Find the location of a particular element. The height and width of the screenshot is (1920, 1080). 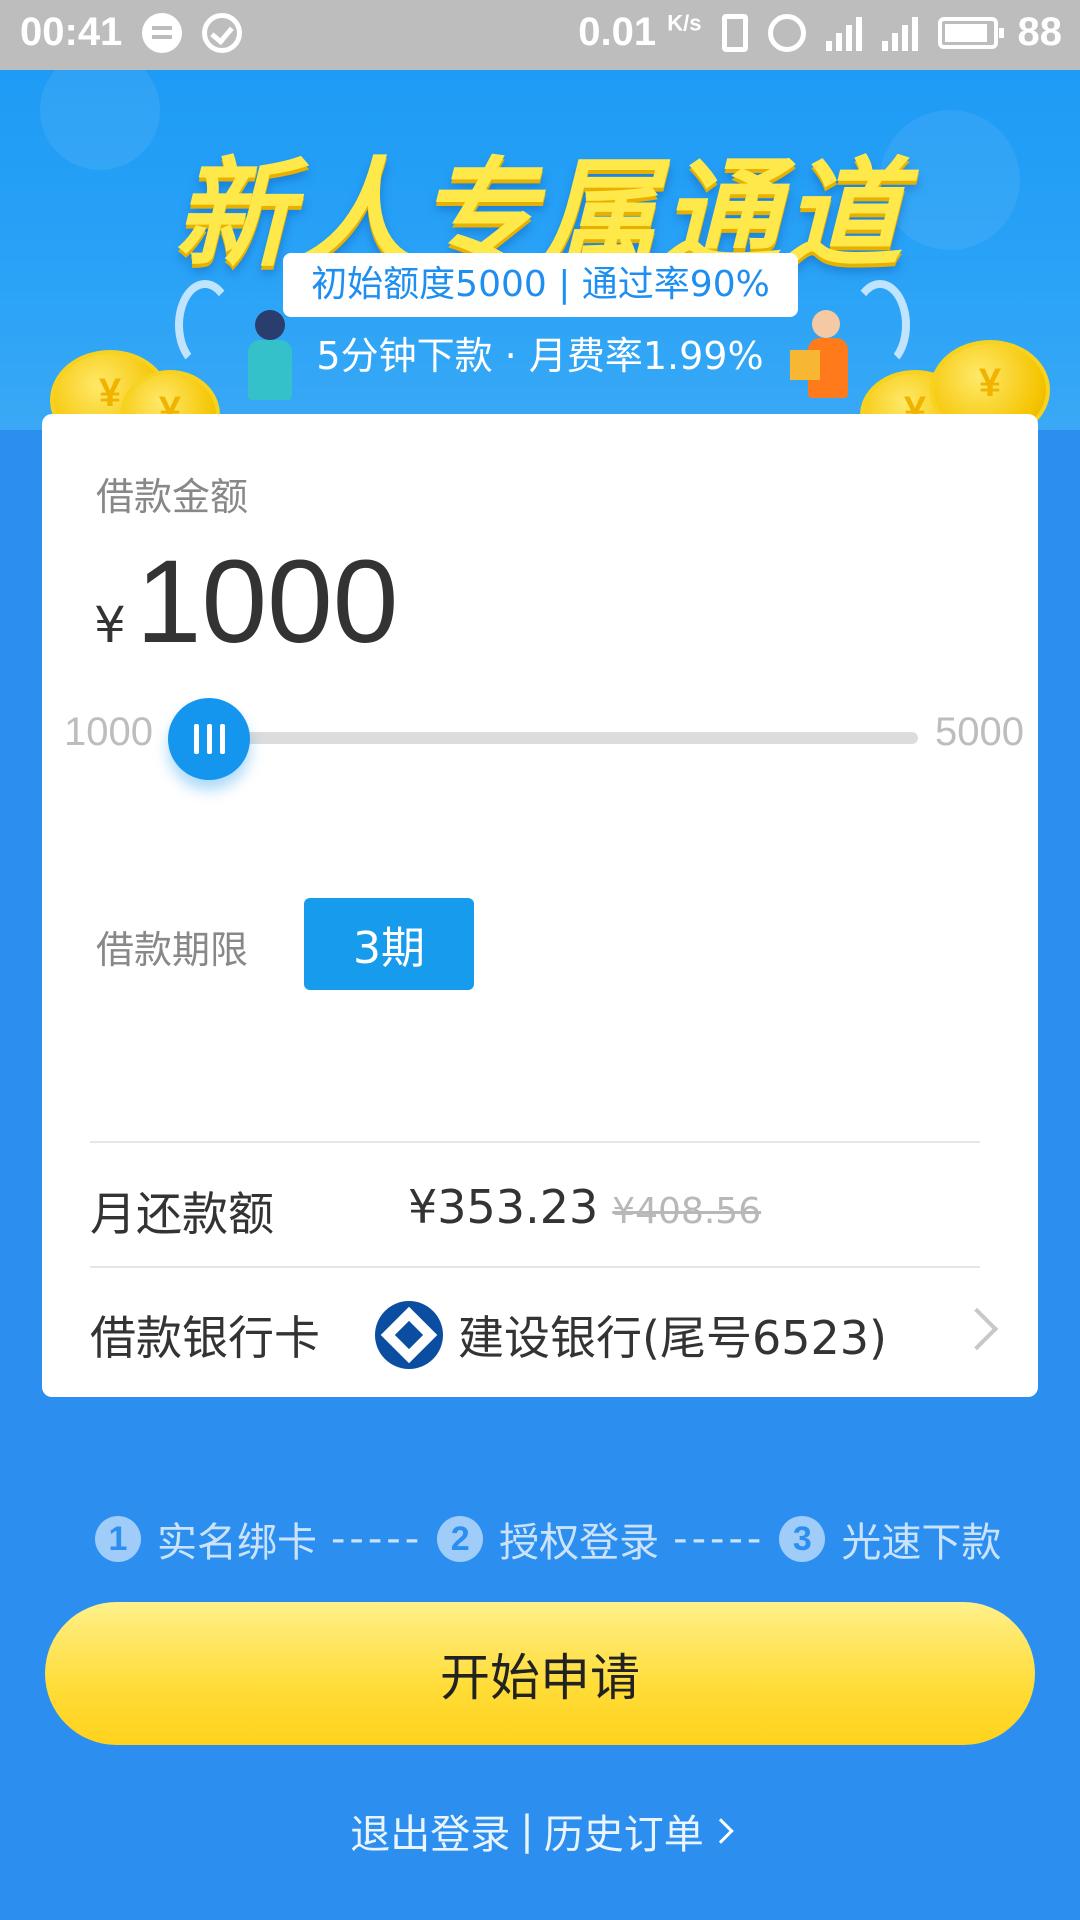

step-label: 授权登录 is located at coordinates (579, 1543).